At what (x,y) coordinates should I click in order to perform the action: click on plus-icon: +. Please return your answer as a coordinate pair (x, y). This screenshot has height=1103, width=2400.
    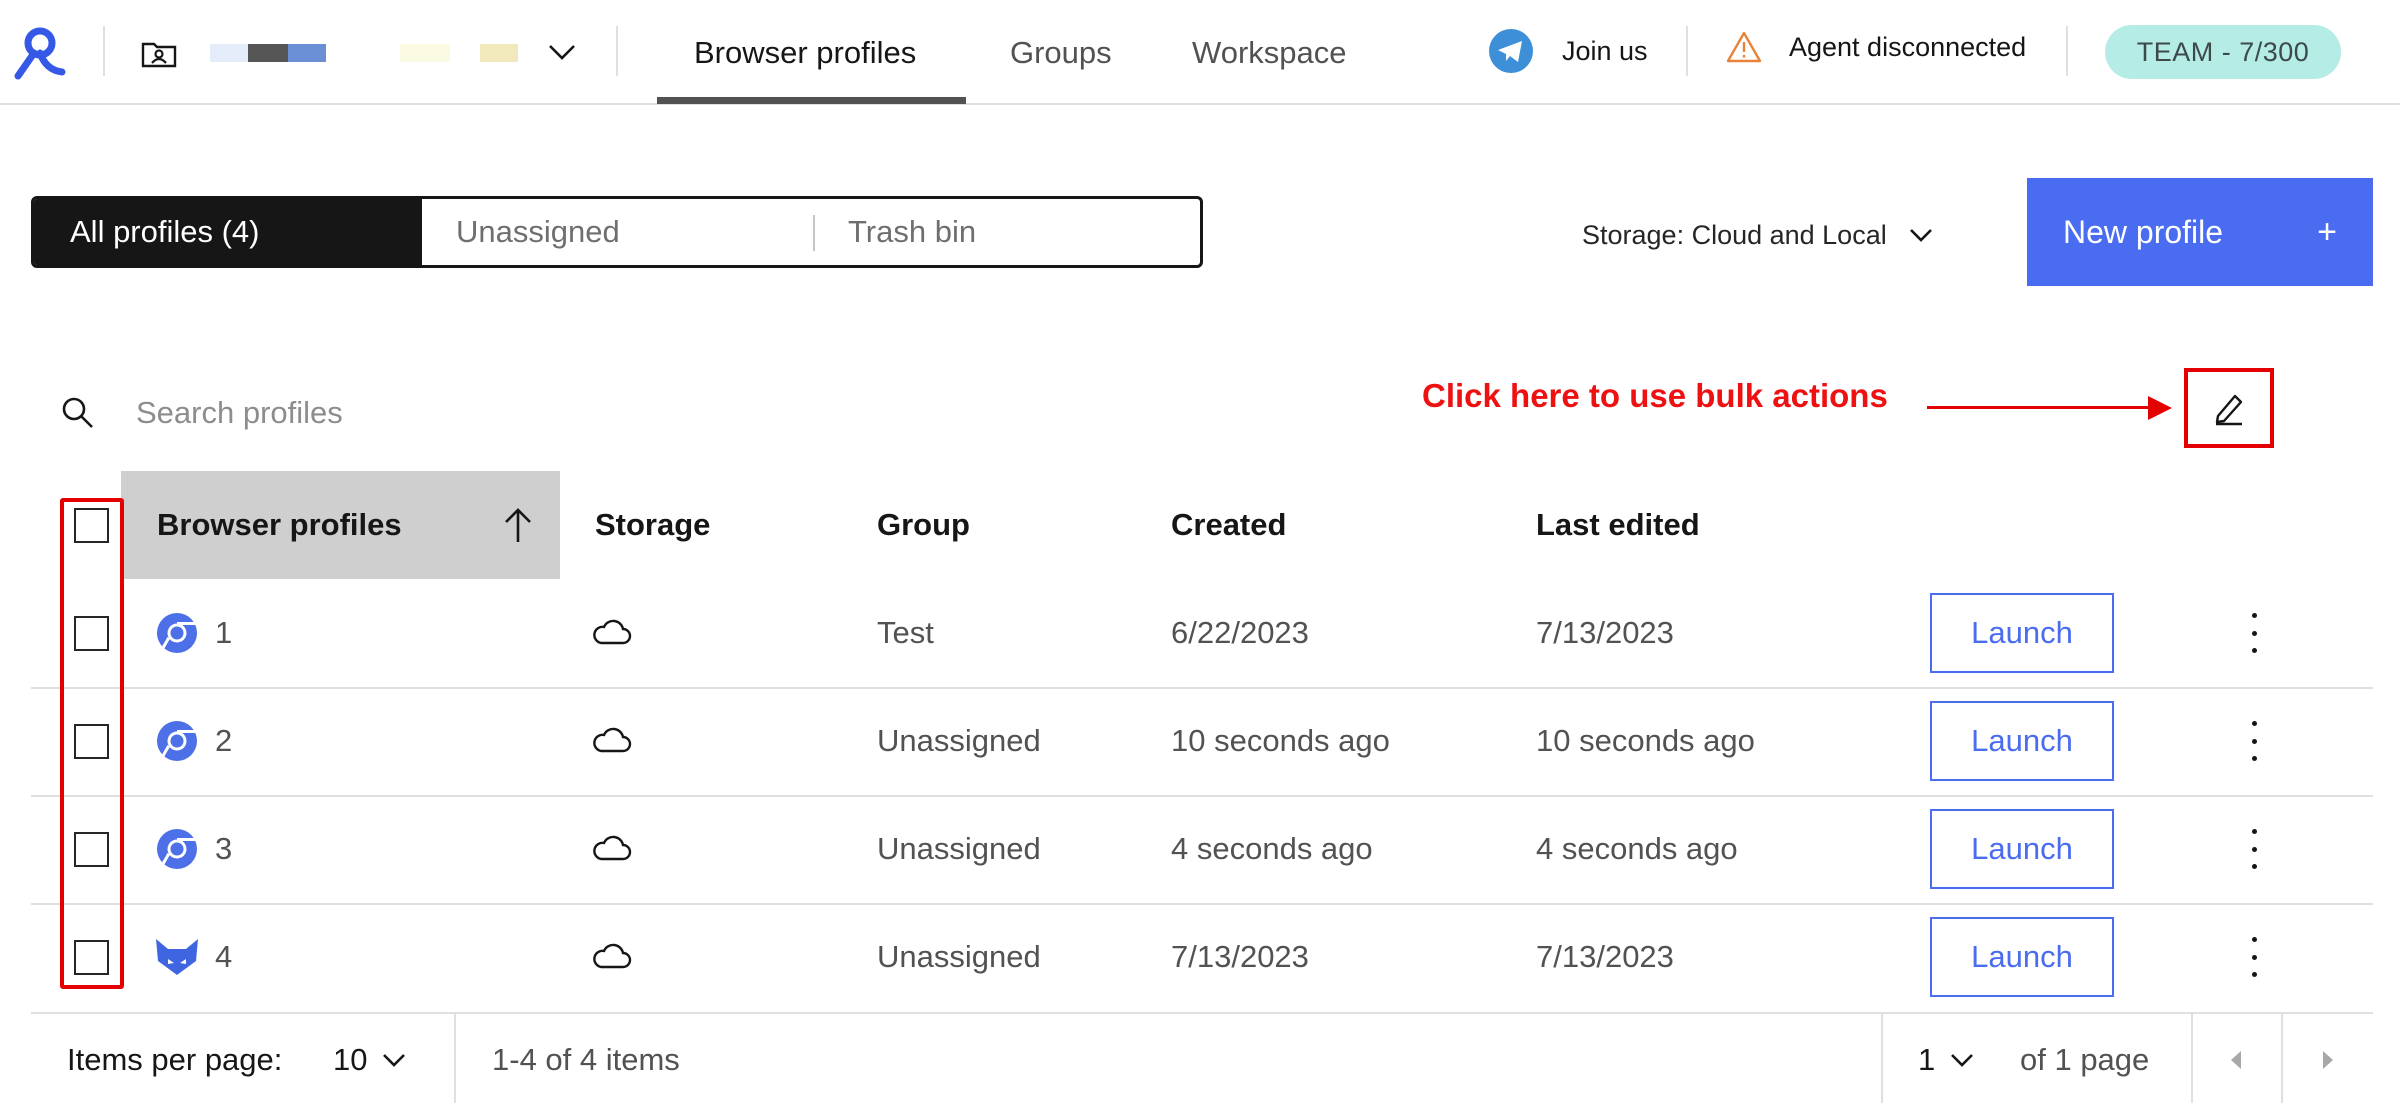
    Looking at the image, I should click on (2327, 231).